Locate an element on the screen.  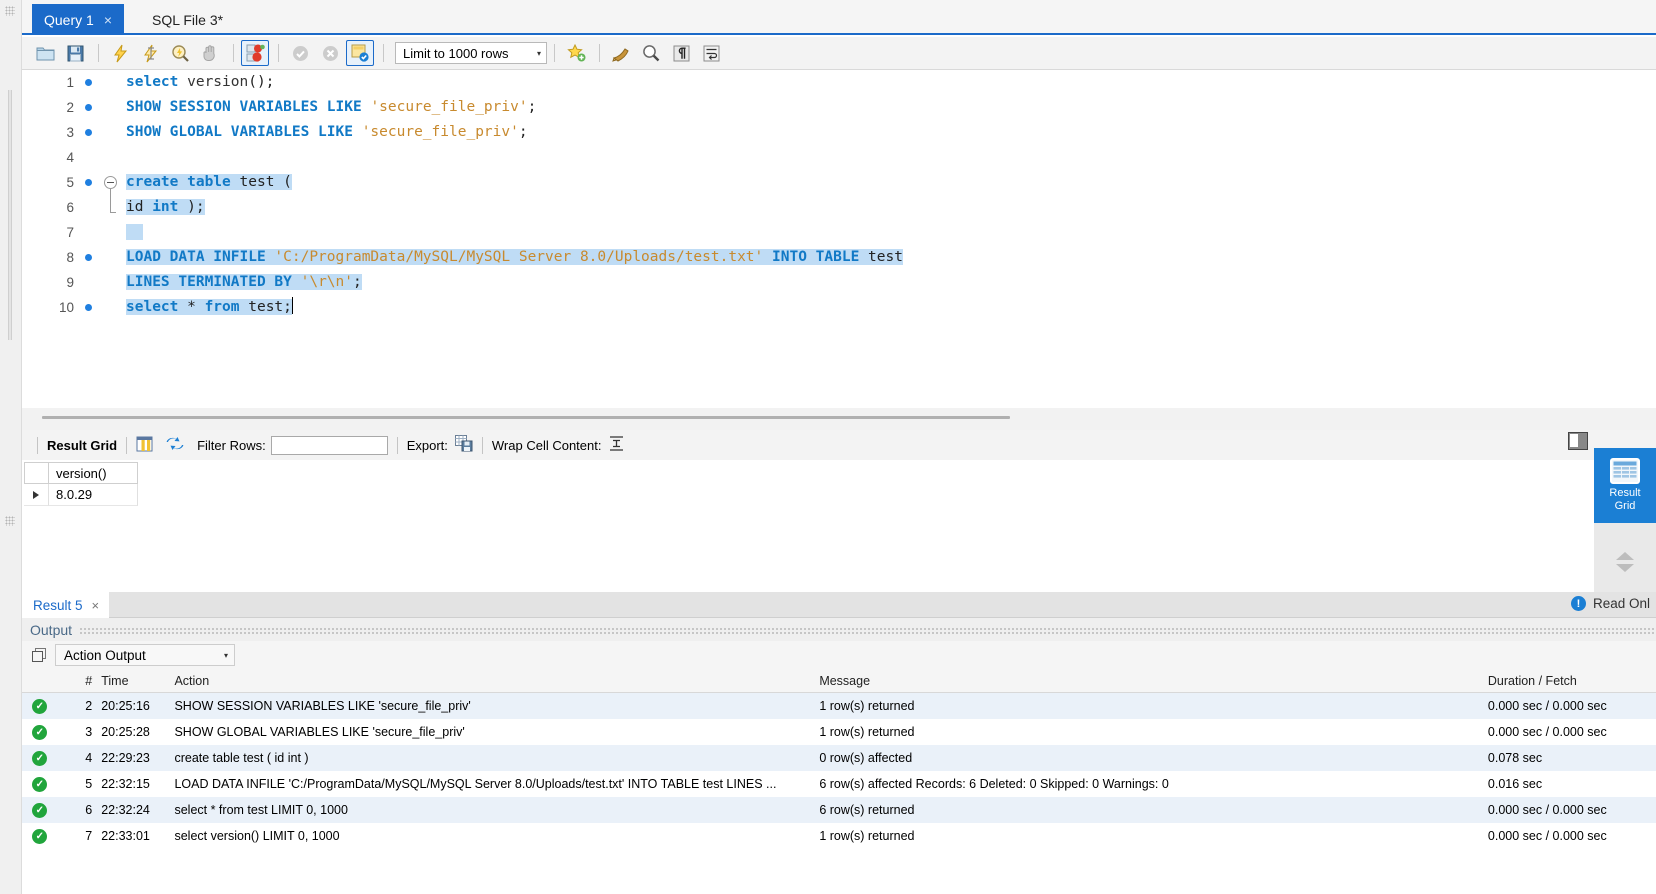
gutter-grip-top is located at coordinates (10, 11).